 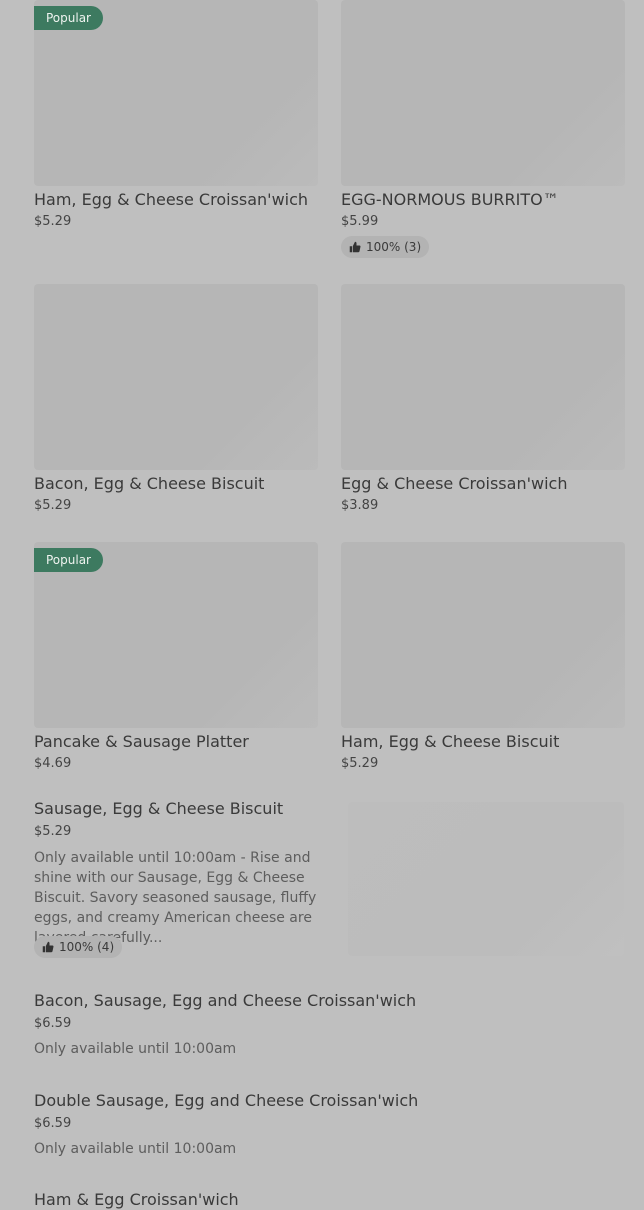 I want to click on menu-item-card: Popular Pancake & Sausage Platter $4.69, so click(x=176, y=656).